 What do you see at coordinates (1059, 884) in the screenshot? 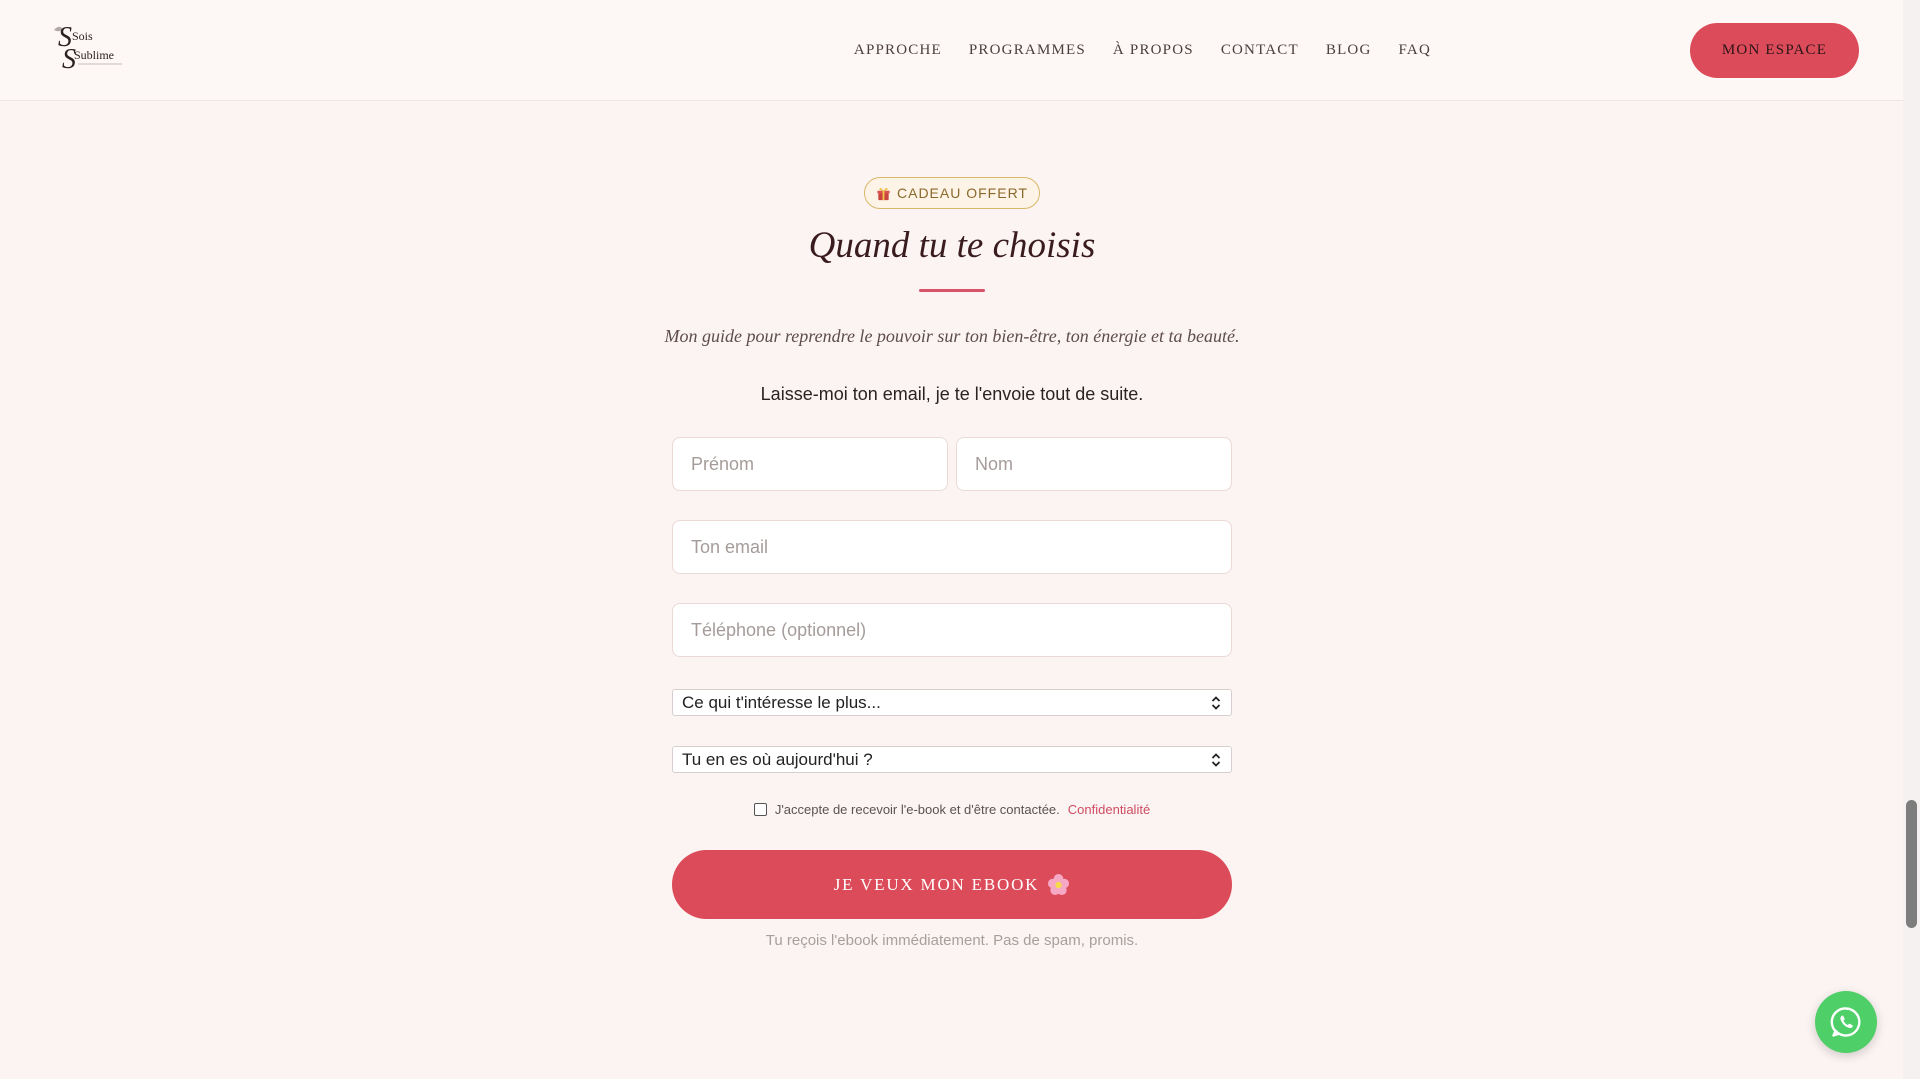
I see `flower-icon` at bounding box center [1059, 884].